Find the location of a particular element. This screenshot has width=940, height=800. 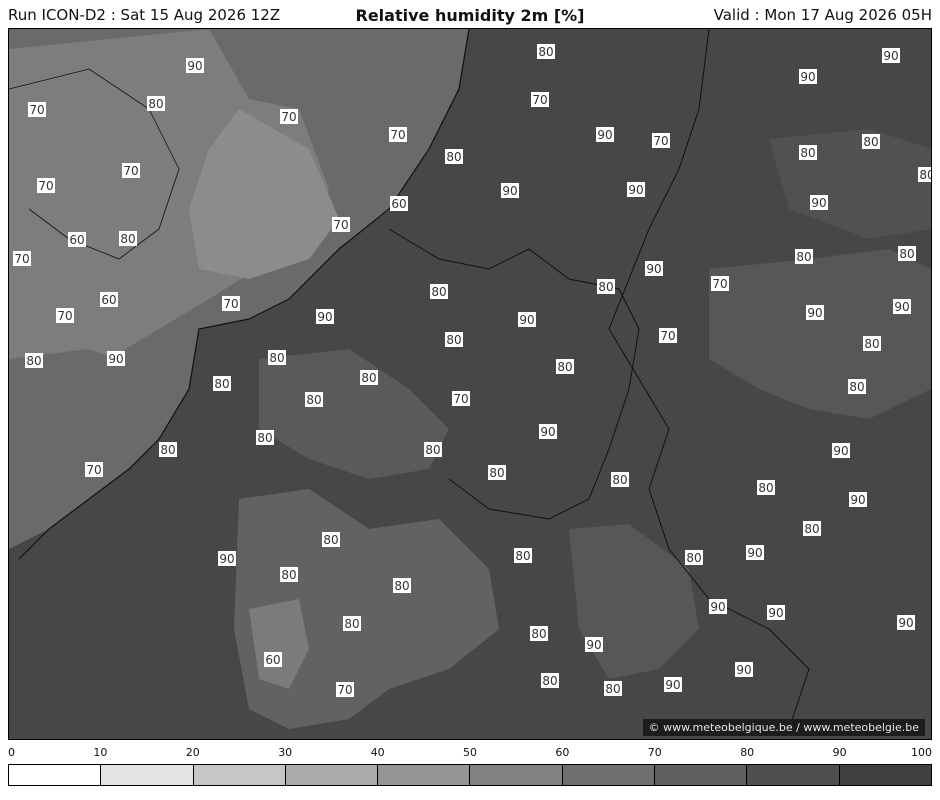

colorbar-tick-label: 50 is located at coordinates (470, 752).